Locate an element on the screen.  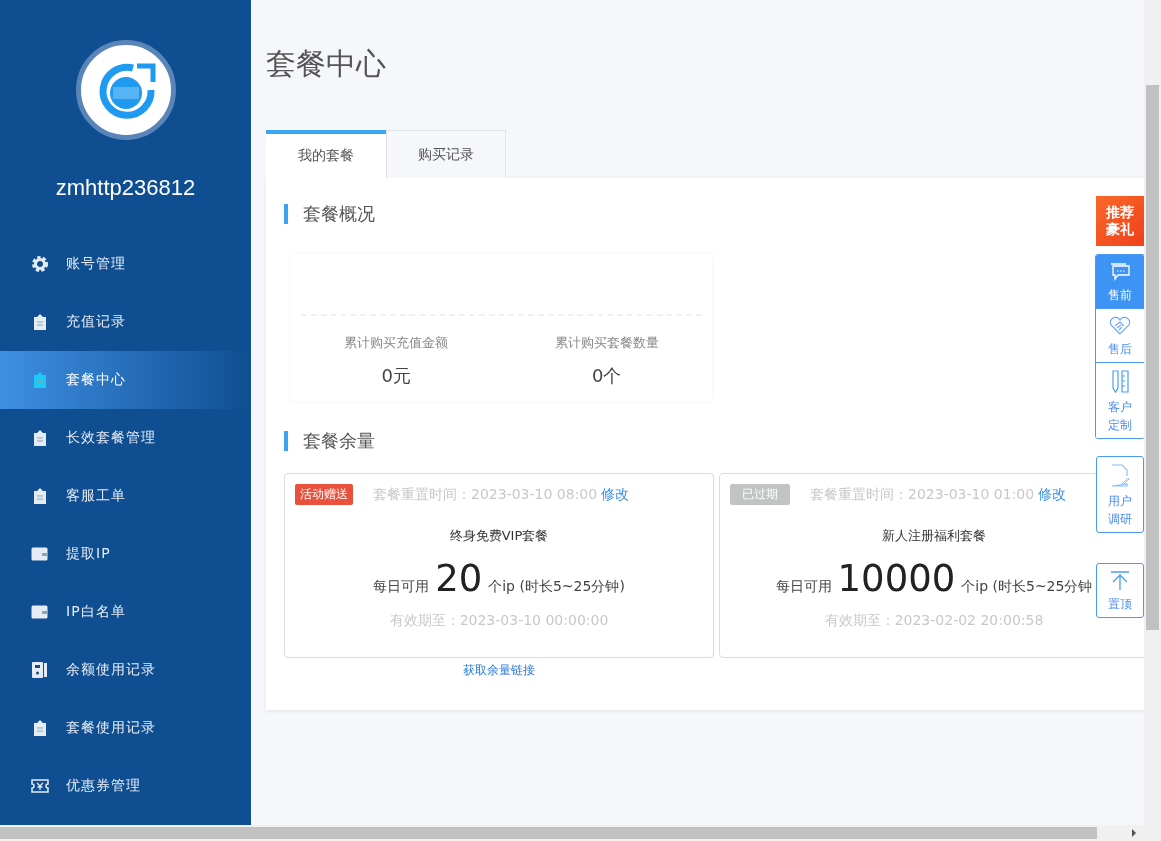
sidebar-item: 提取IP is located at coordinates (125, 554).